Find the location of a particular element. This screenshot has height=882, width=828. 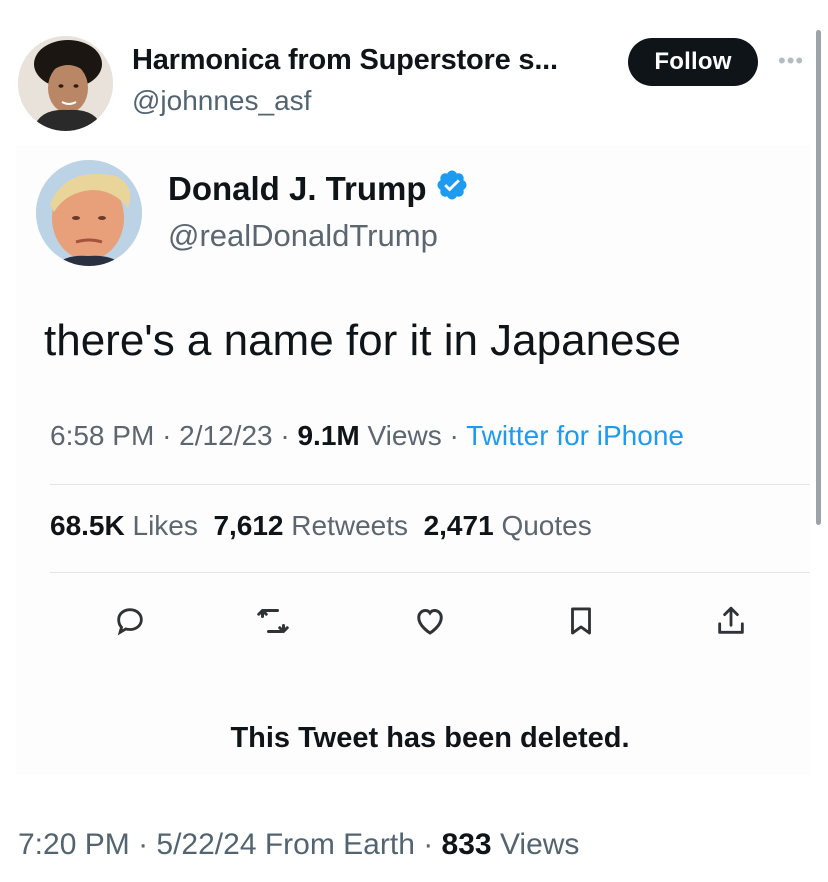

meta-time: 6:58 PM is located at coordinates (102, 435).